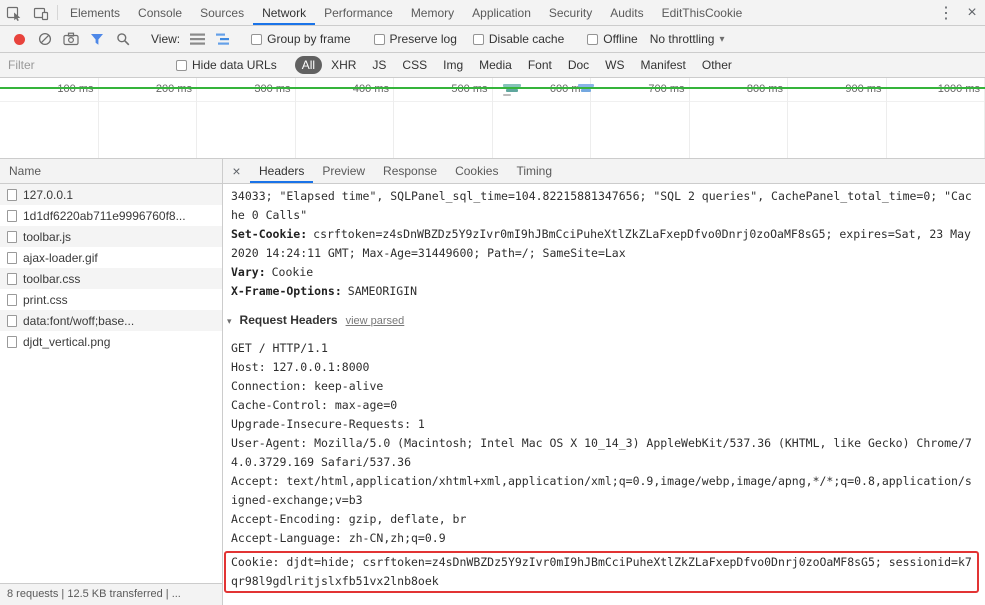 This screenshot has width=985, height=605. I want to click on preserve-log-label: Preserve log, so click(423, 39).